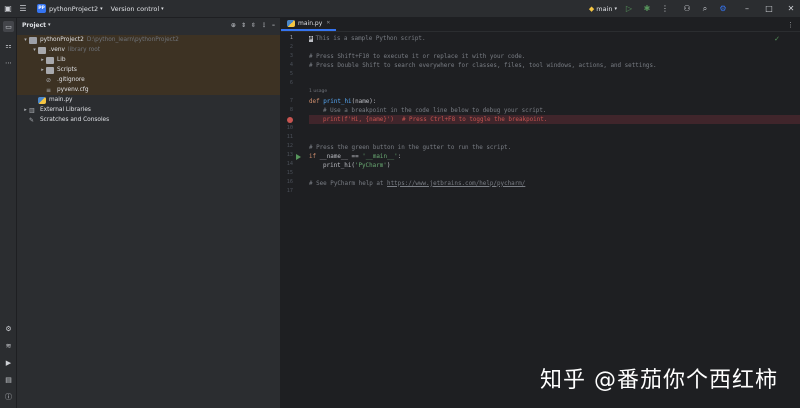 This screenshot has height=408, width=800. What do you see at coordinates (291, 101) in the screenshot?
I see `line-number: 7` at bounding box center [291, 101].